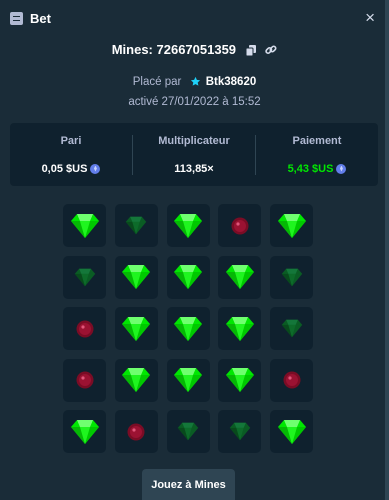  What do you see at coordinates (250, 51) in the screenshot?
I see `copy-icon` at bounding box center [250, 51].